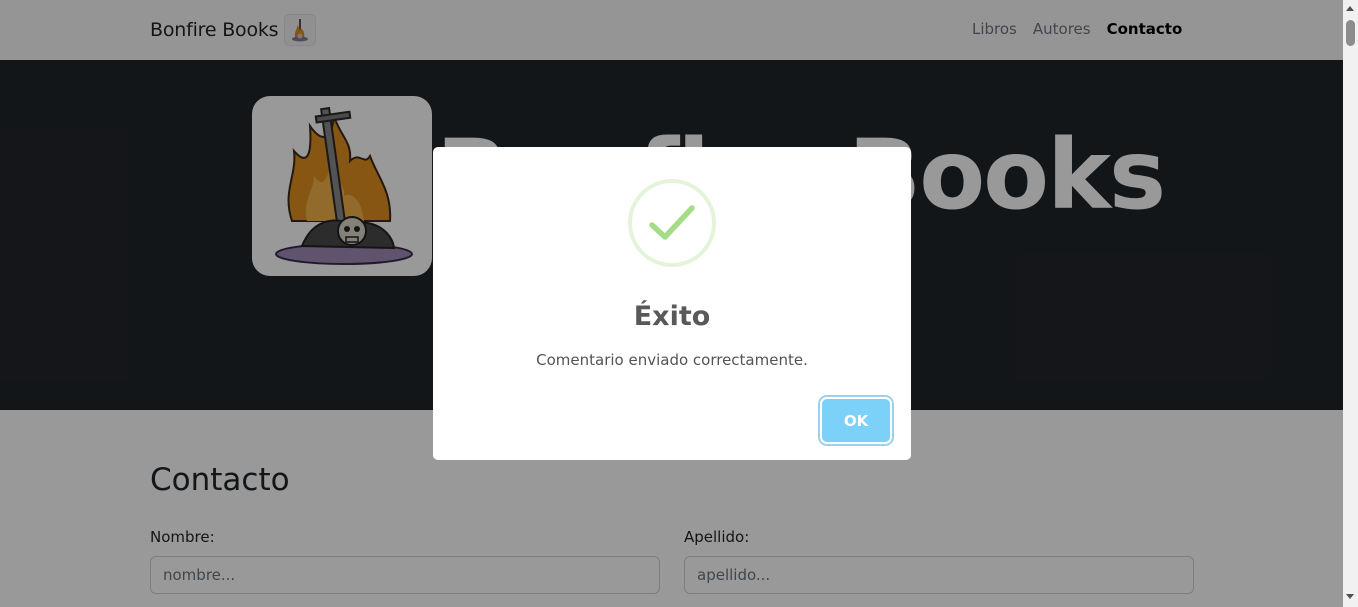  What do you see at coordinates (856, 420) in the screenshot?
I see `ok-button: OK` at bounding box center [856, 420].